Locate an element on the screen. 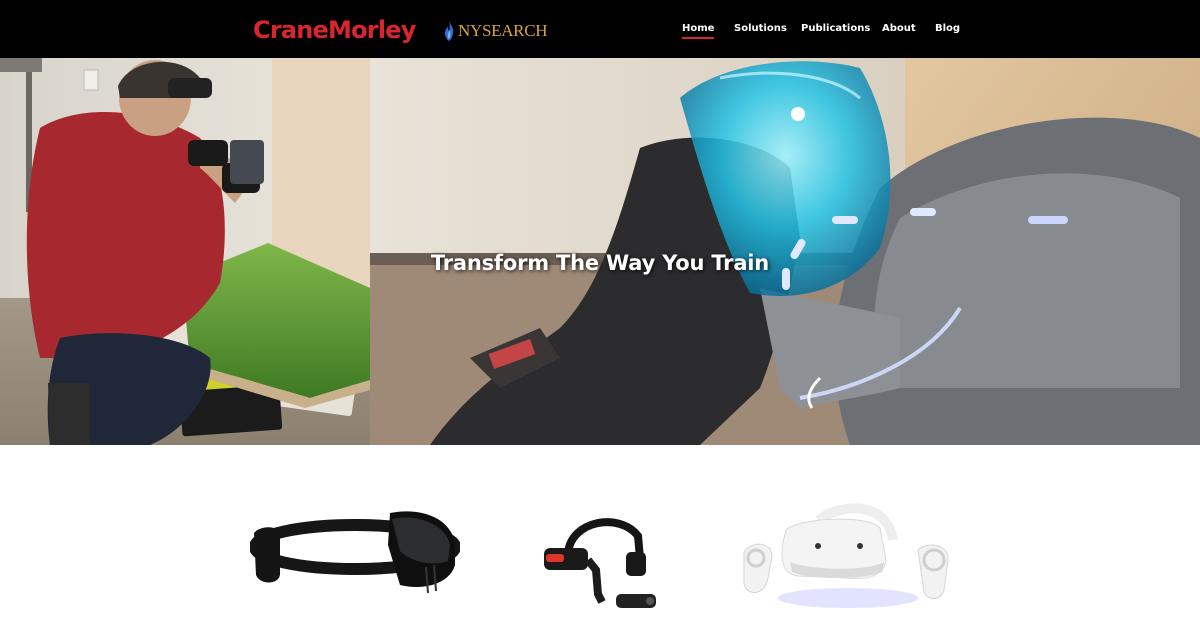  nav-about: About is located at coordinates (899, 29).